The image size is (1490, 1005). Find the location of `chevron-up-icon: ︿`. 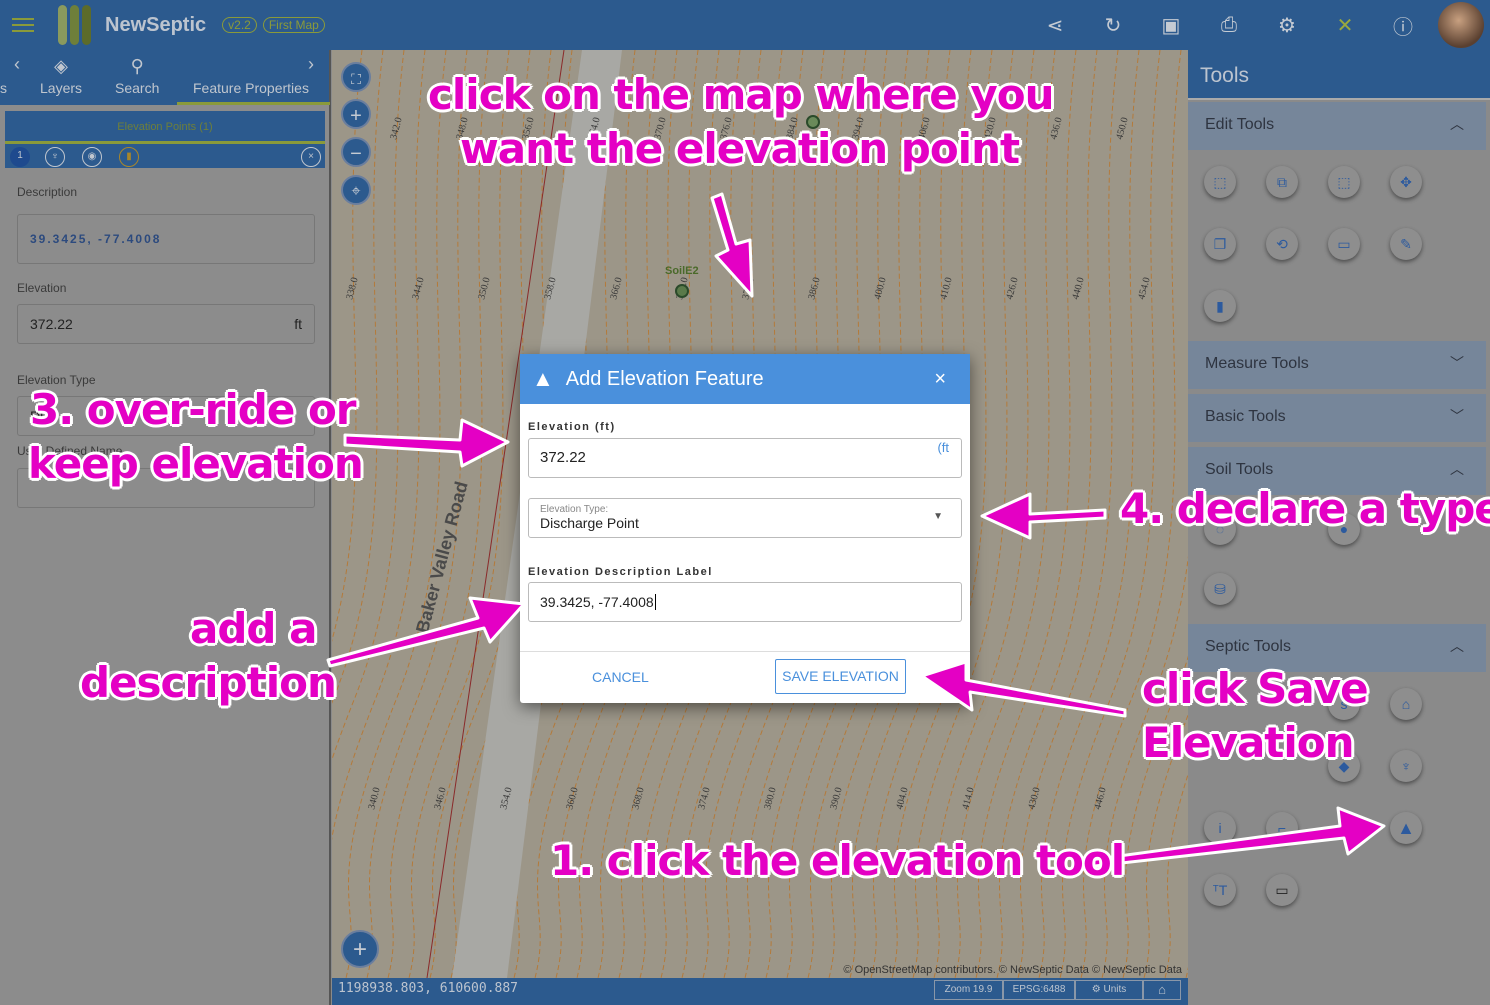

chevron-up-icon: ︿ is located at coordinates (1457, 469).